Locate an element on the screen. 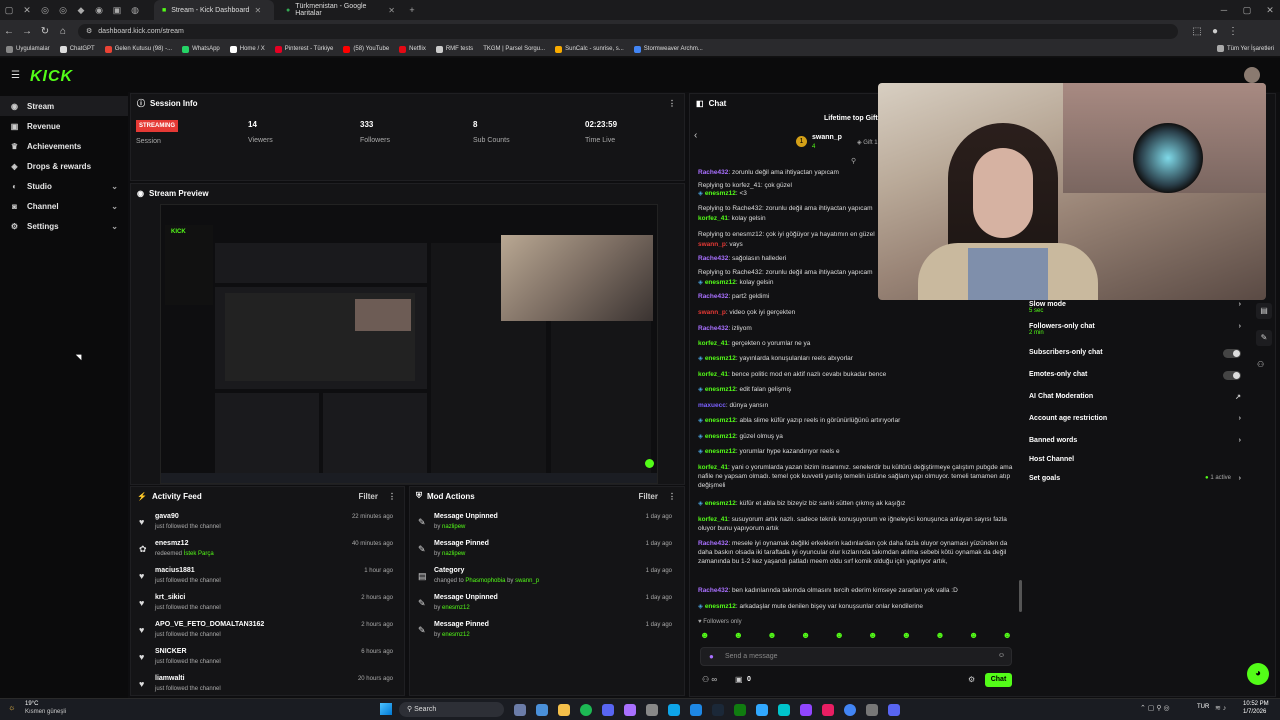 The height and width of the screenshot is (720, 1280). photoshop-icon is located at coordinates (762, 710).